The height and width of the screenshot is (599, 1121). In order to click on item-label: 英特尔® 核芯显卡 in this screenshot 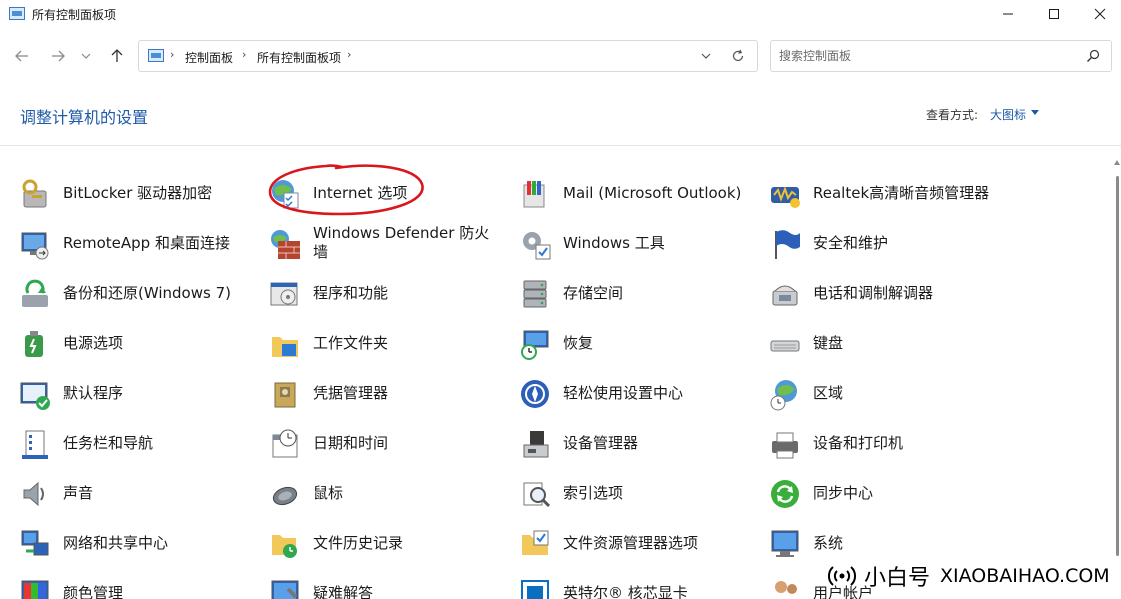, I will do `click(653, 583)`.